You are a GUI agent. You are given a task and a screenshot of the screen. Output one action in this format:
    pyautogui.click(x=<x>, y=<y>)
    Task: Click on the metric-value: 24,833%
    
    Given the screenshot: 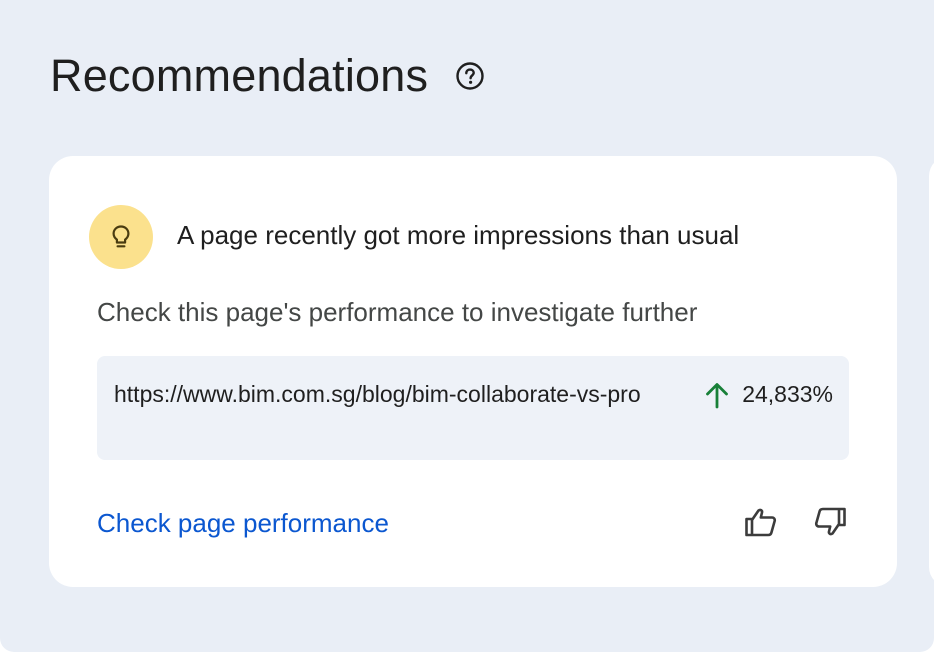 What is the action you would take?
    pyautogui.click(x=787, y=394)
    